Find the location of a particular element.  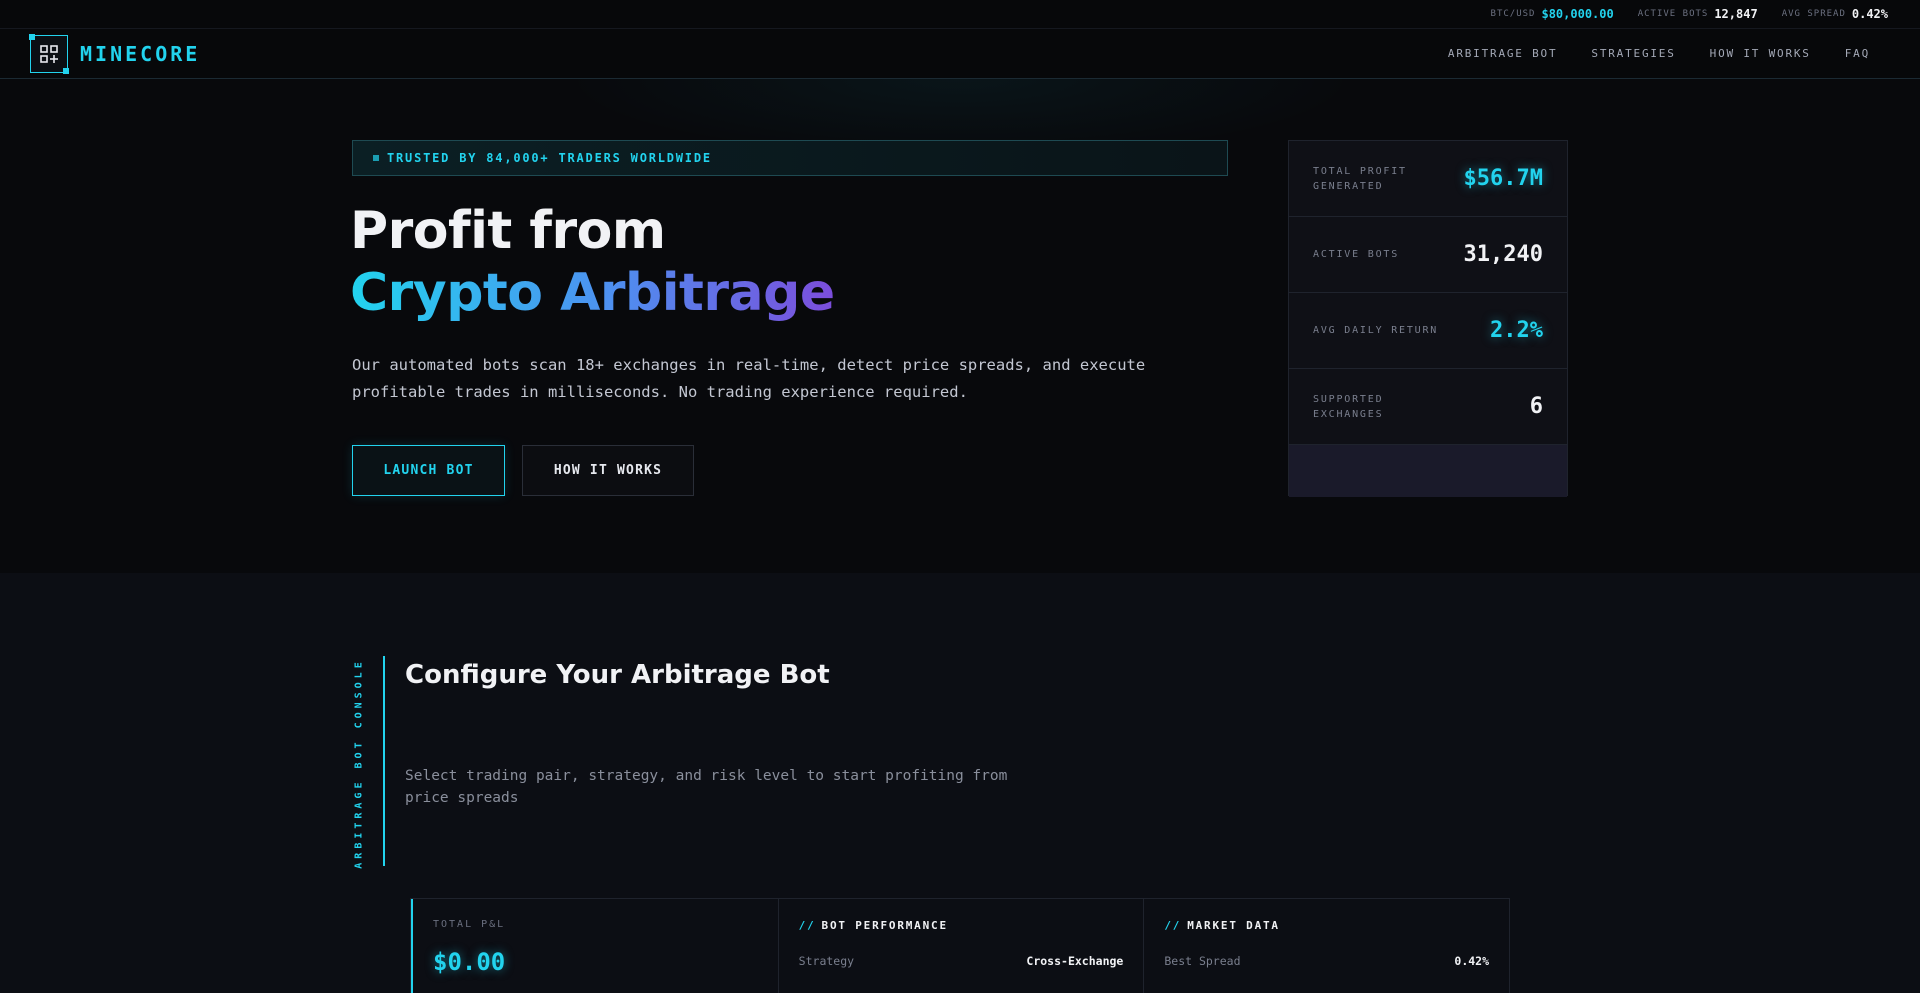

brand-name: MINECORE is located at coordinates (140, 53).